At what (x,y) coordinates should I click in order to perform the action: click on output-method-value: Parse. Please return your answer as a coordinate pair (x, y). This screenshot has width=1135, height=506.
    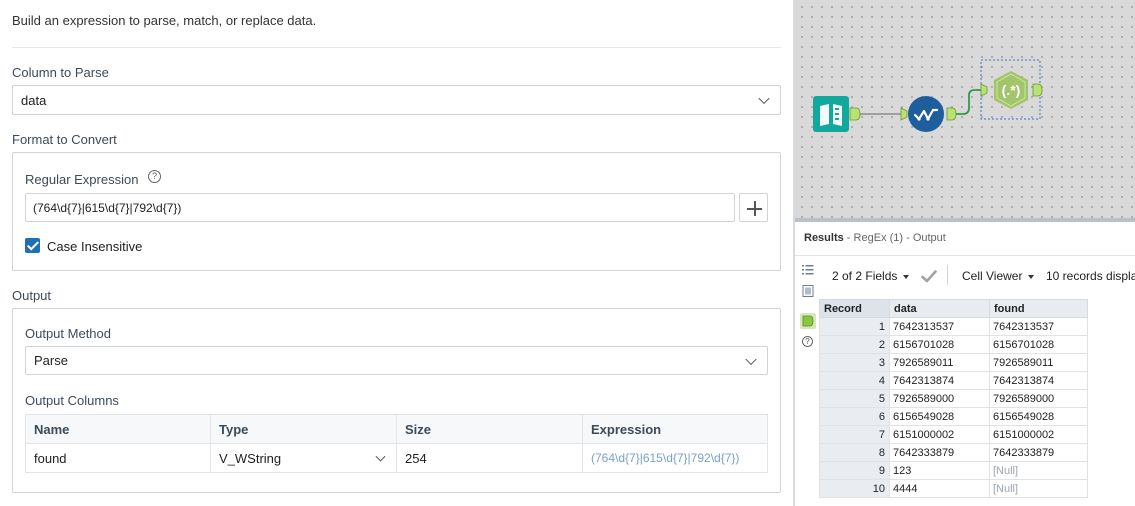
    Looking at the image, I should click on (51, 360).